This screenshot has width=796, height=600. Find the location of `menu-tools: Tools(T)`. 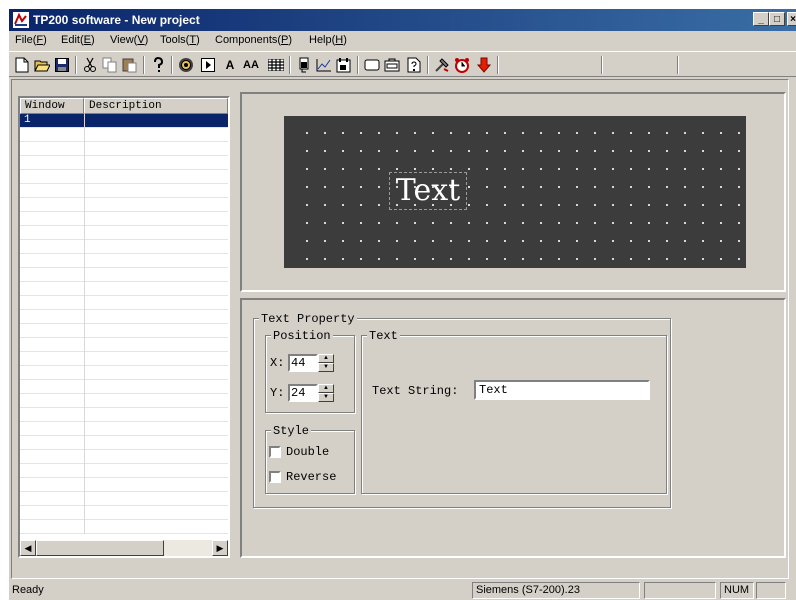

menu-tools: Tools(T) is located at coordinates (180, 40).